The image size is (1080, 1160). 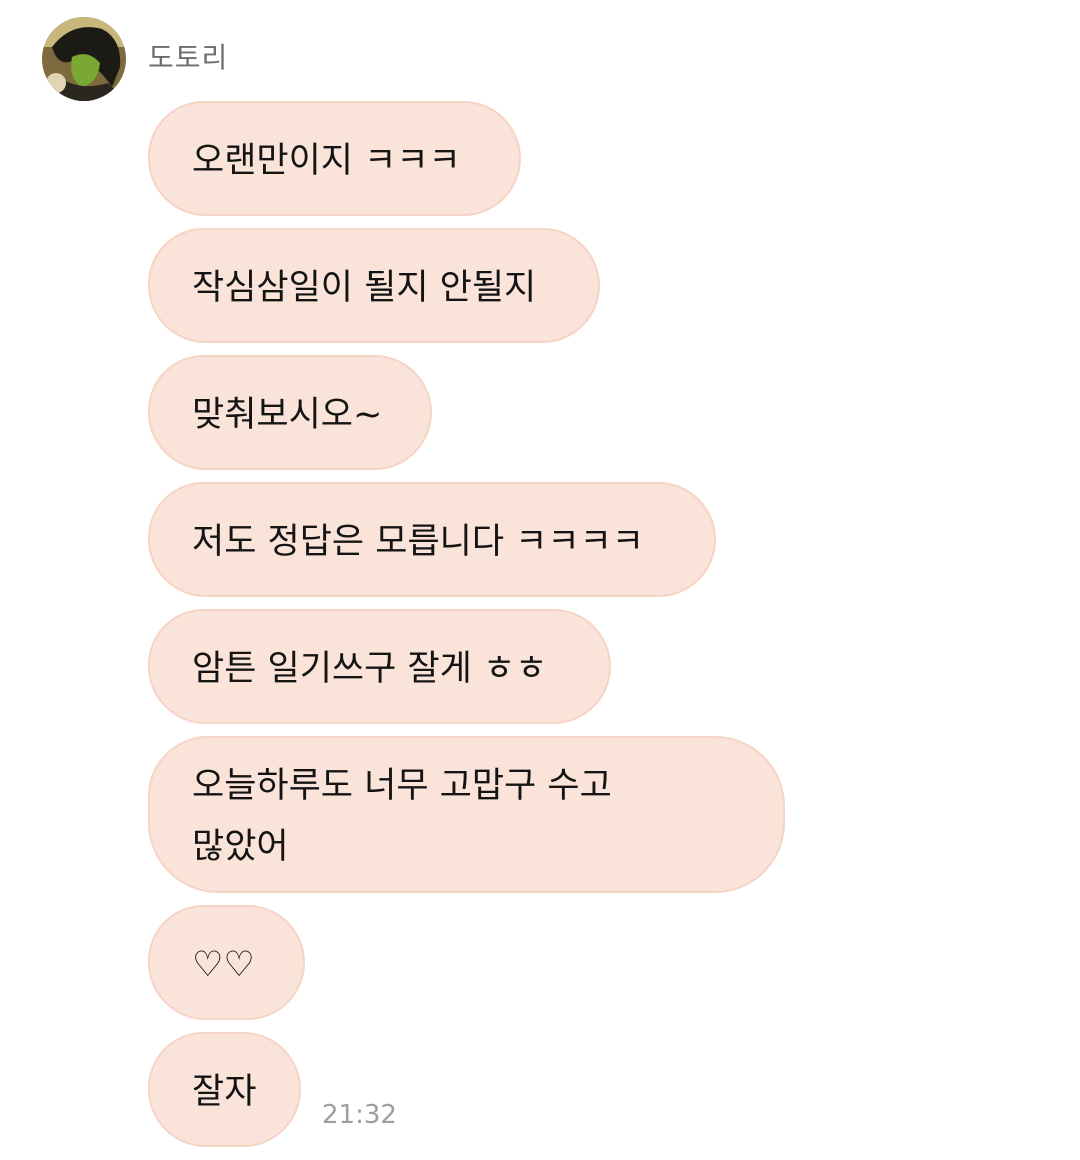 I want to click on message-text: 저도 정답은 모릅니다 ㅋㅋㅋㅋ, so click(x=418, y=542).